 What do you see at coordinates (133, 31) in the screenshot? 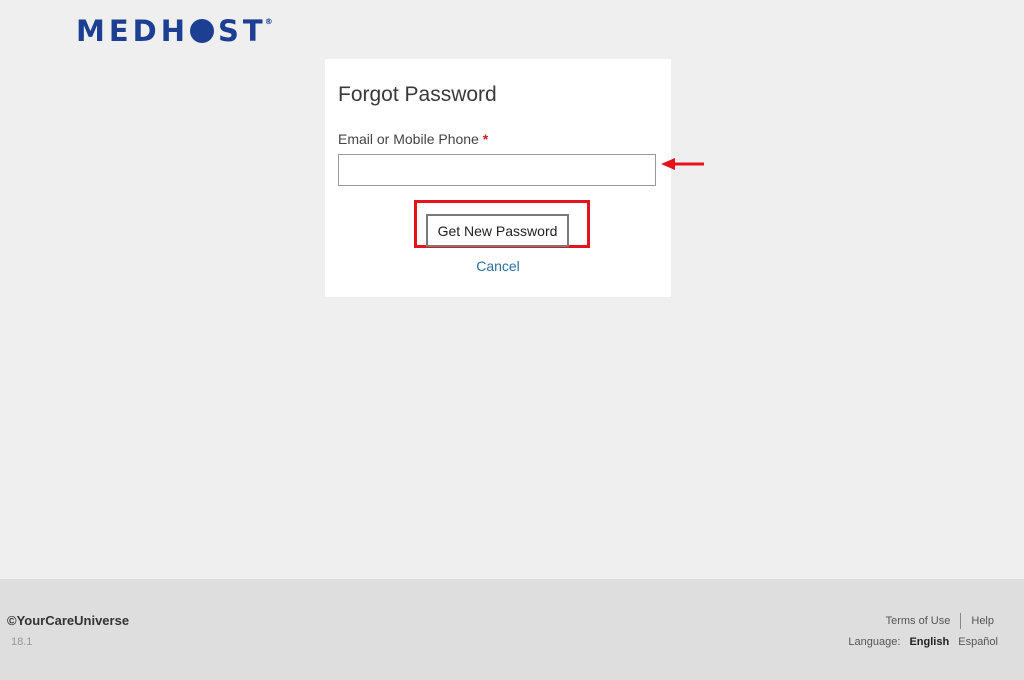
I see `logo-text-left: MEDH` at bounding box center [133, 31].